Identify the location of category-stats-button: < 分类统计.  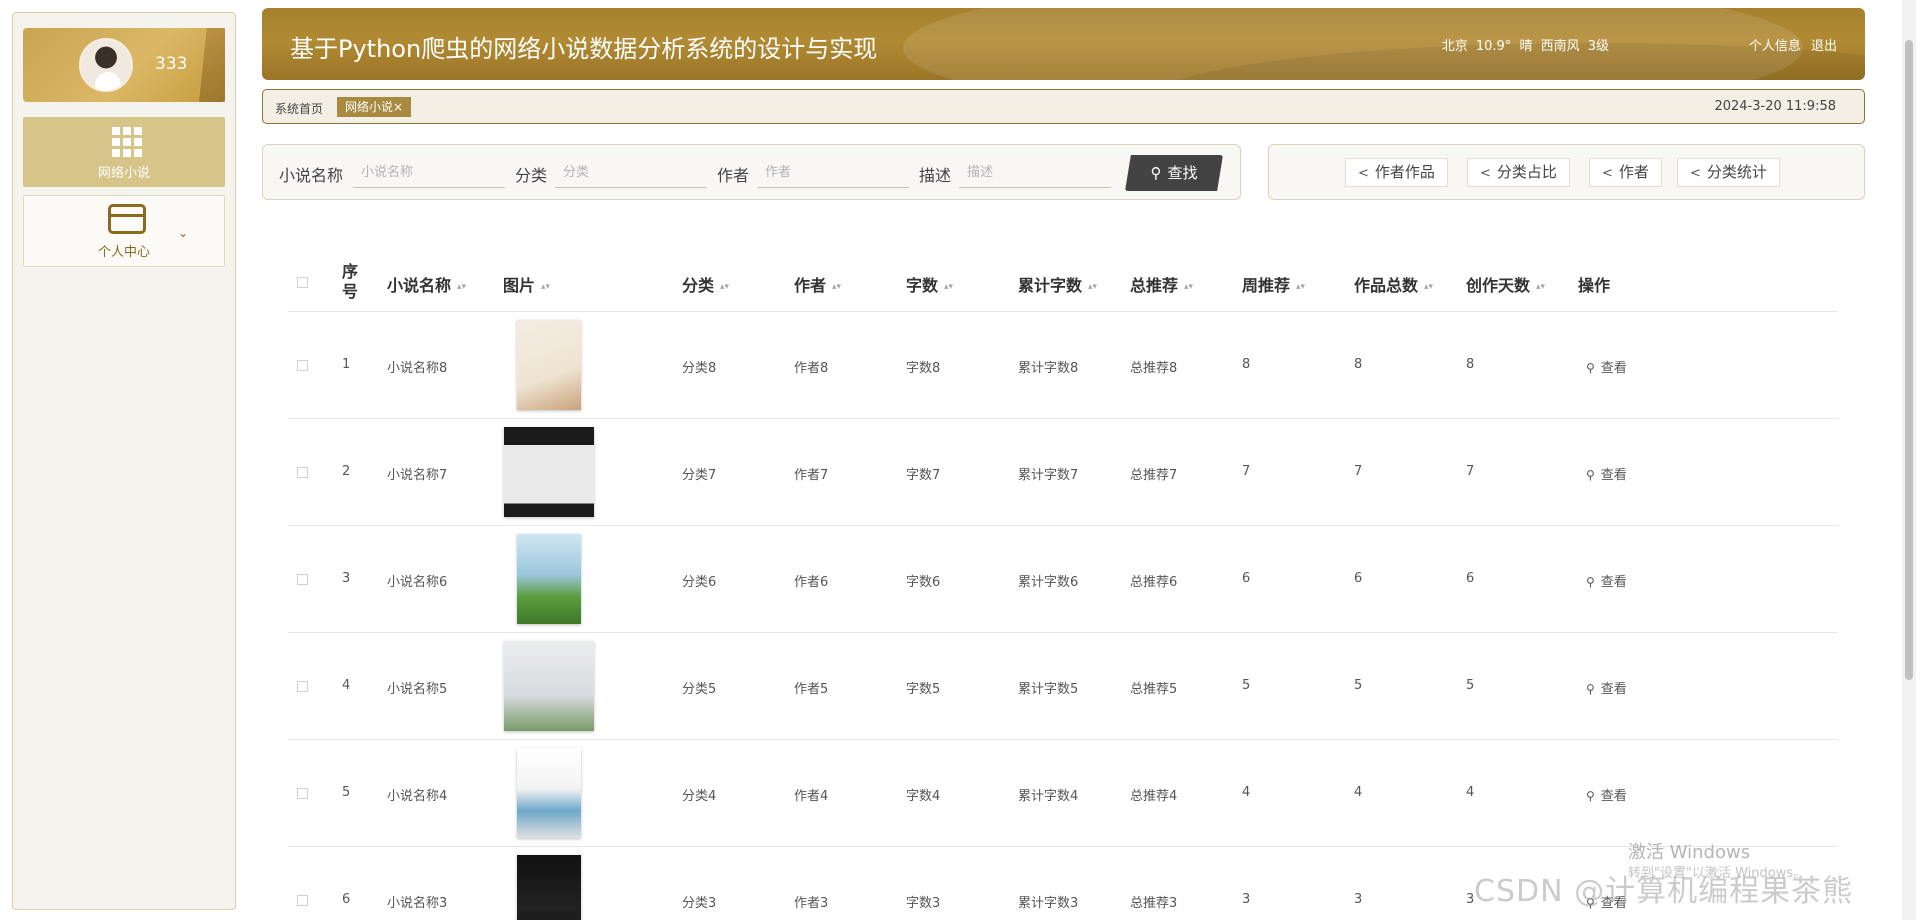
(1728, 172).